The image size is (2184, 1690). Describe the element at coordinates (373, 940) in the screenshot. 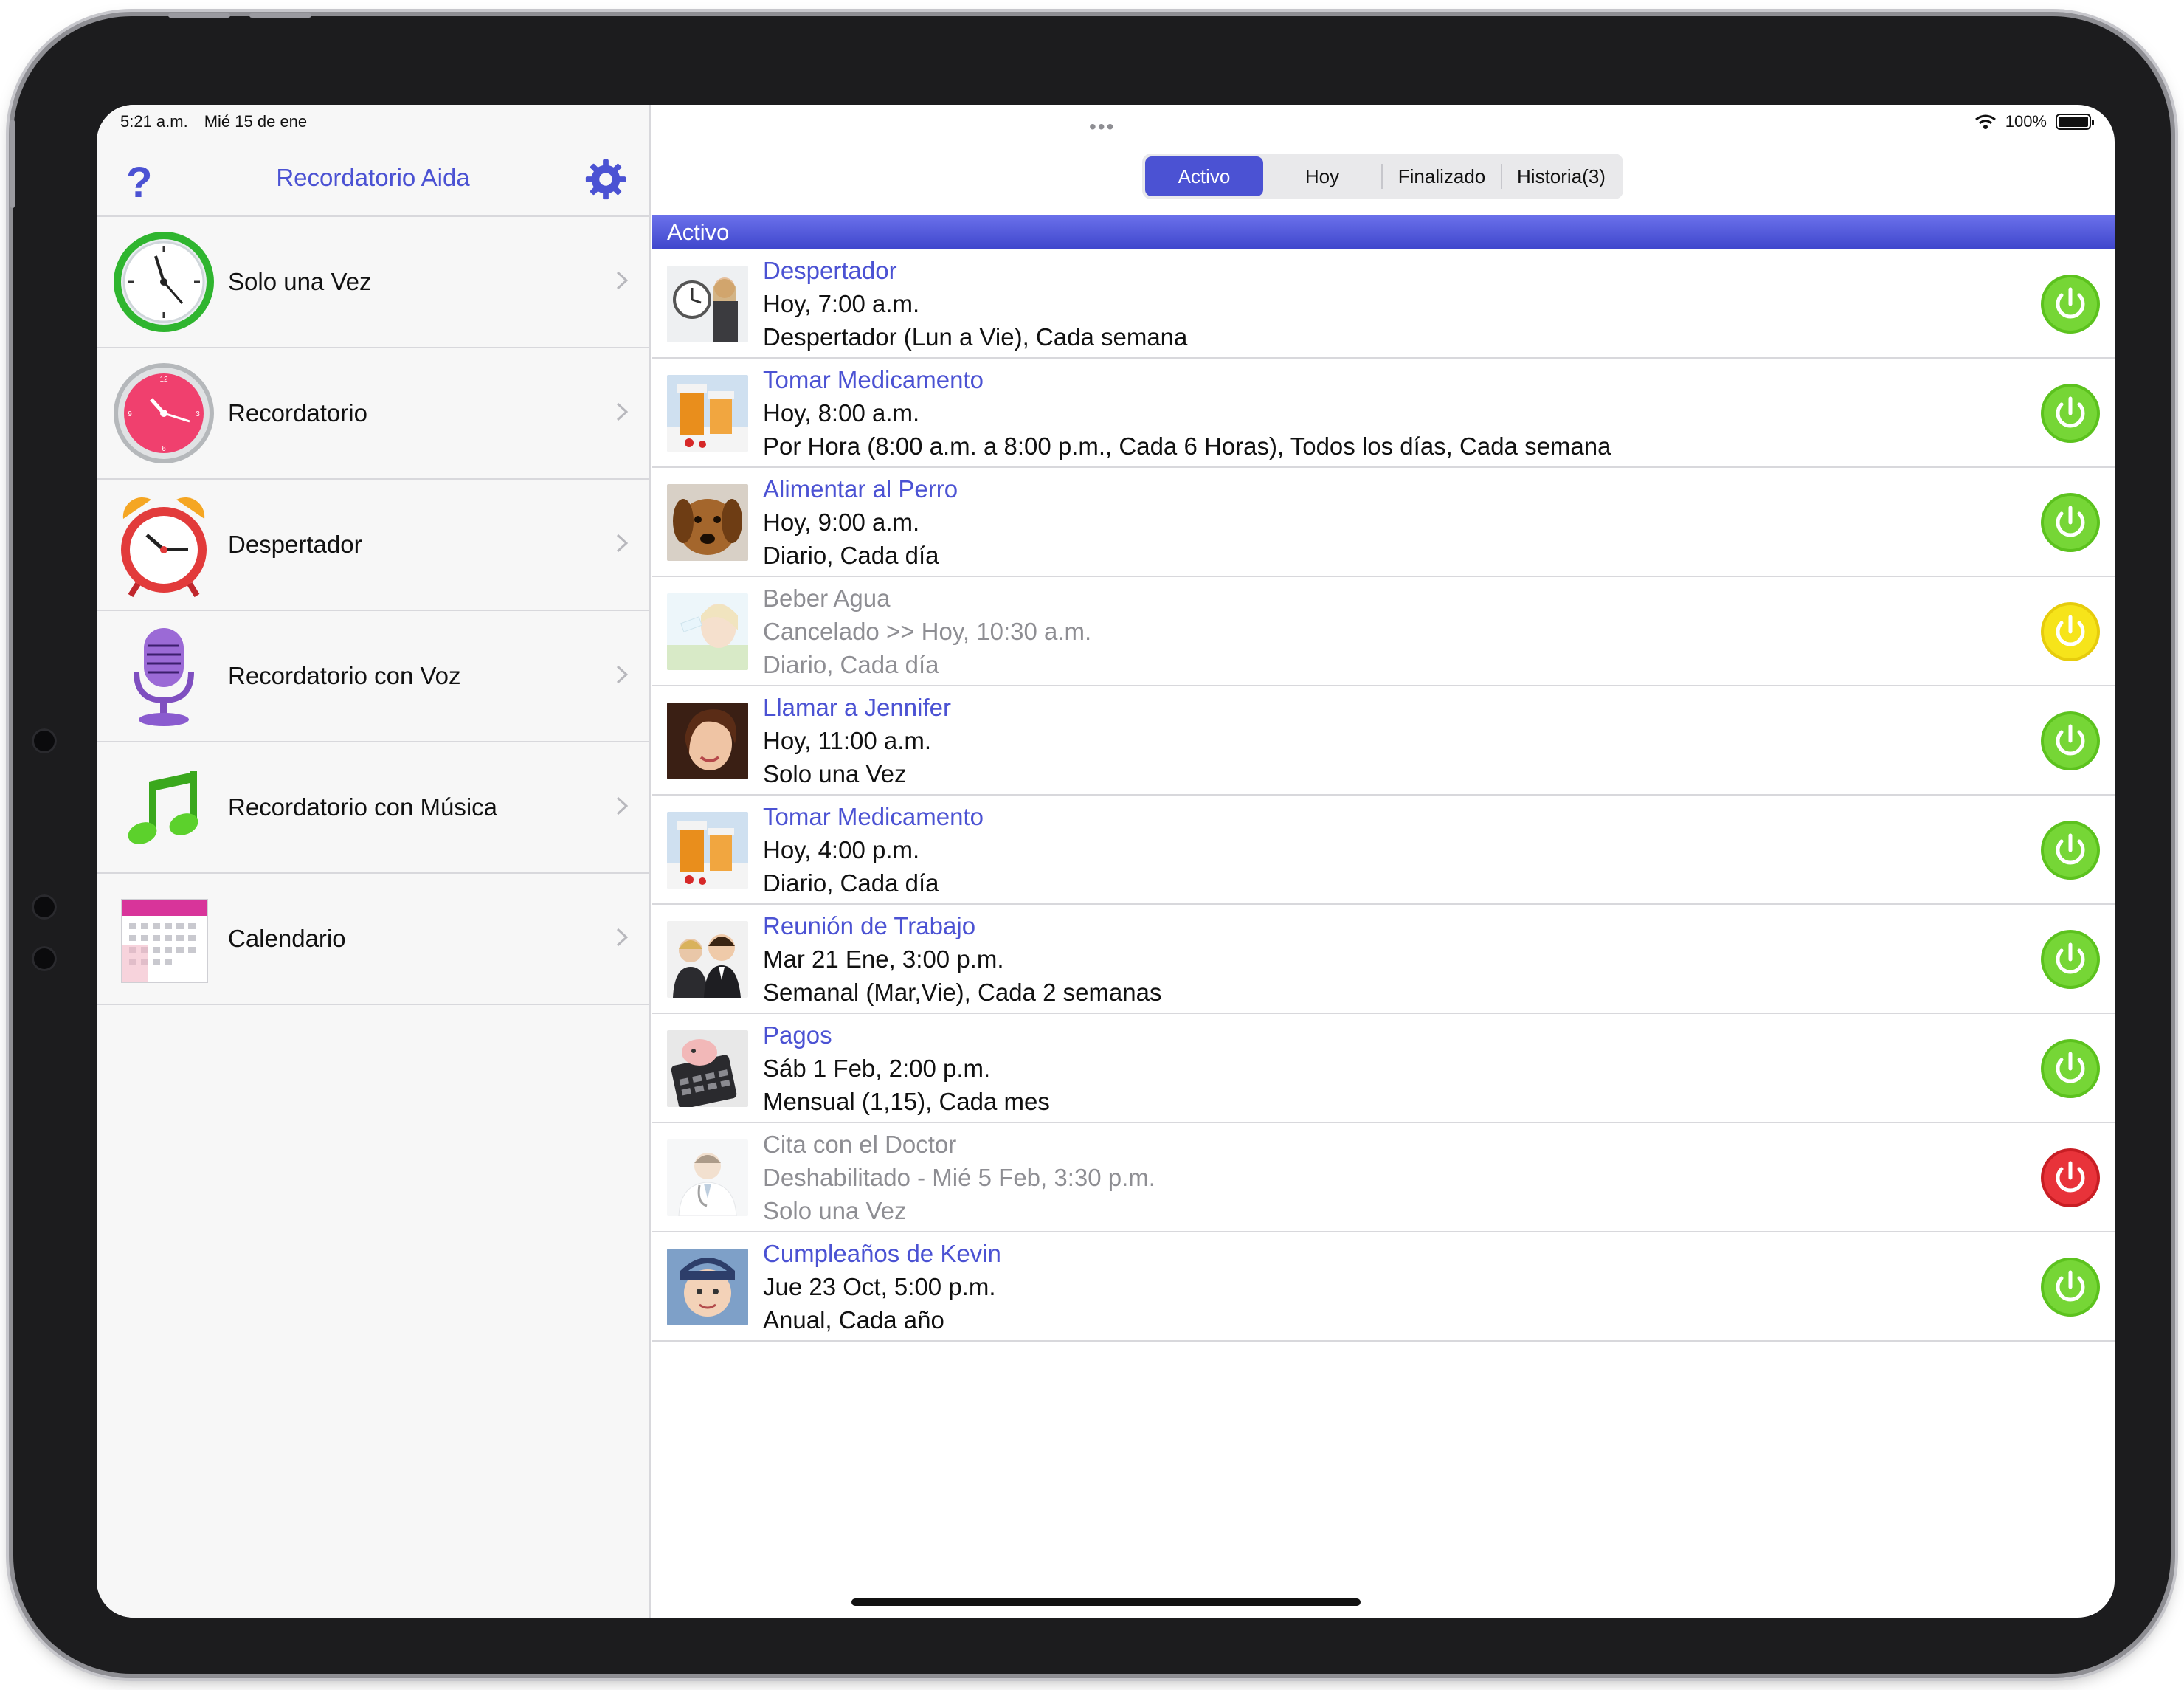

I see `menu-item-calendario: Calendario` at that location.